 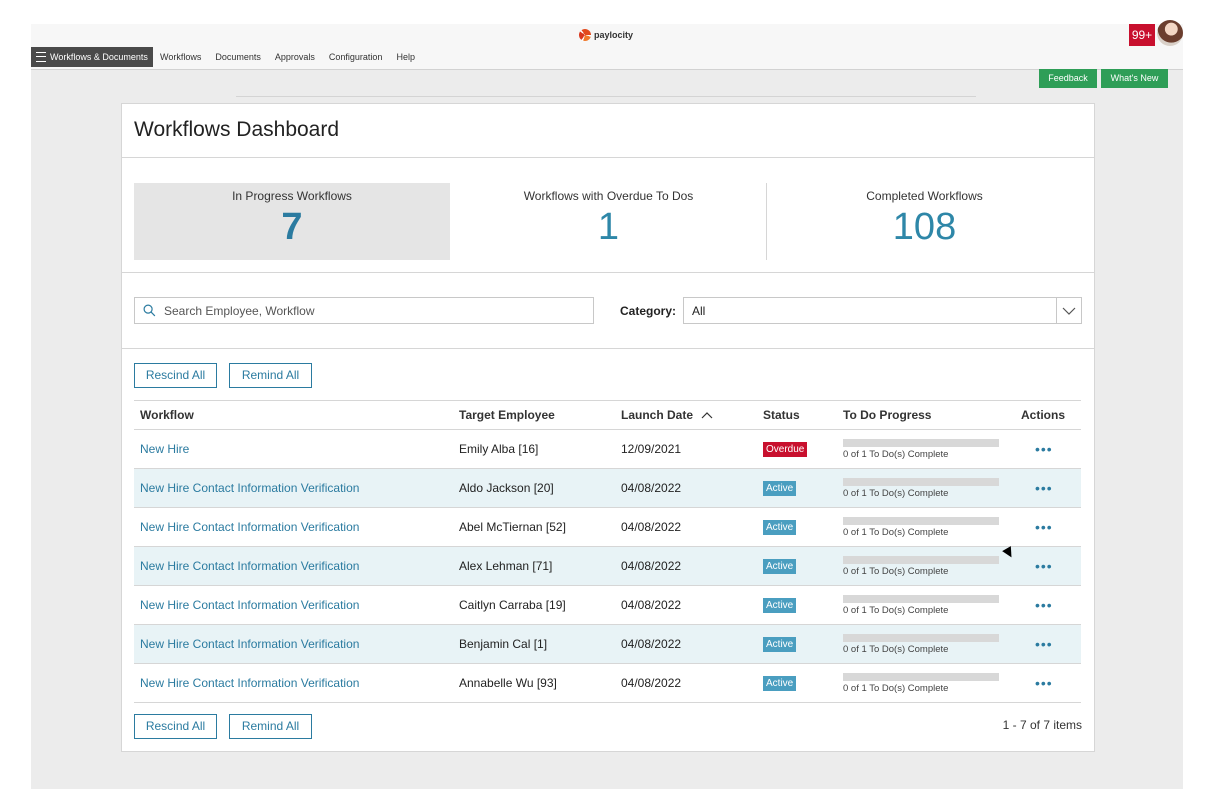 I want to click on stat-in-progress: In Progress Workflows 7, so click(x=292, y=221).